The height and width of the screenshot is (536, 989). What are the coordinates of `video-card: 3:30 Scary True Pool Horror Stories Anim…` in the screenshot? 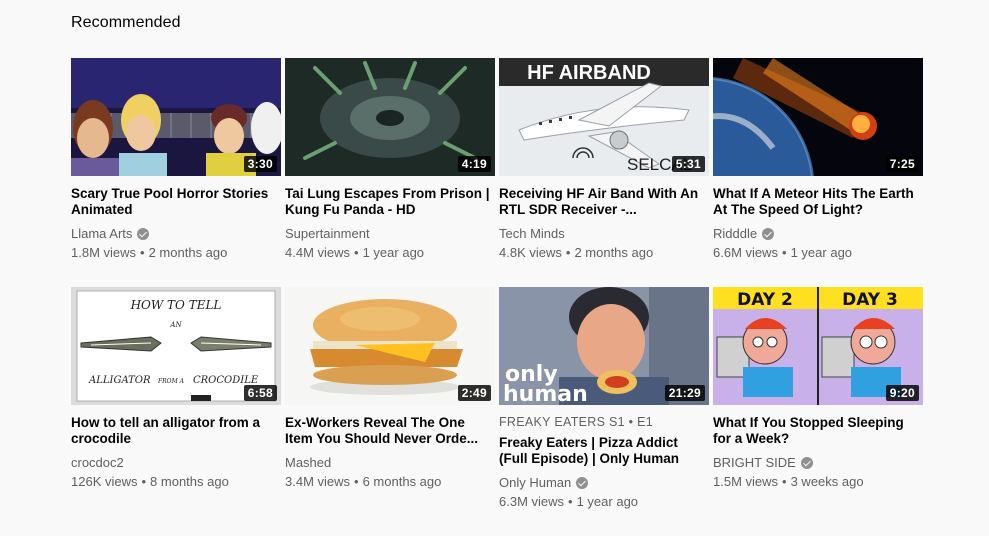 It's located at (176, 160).